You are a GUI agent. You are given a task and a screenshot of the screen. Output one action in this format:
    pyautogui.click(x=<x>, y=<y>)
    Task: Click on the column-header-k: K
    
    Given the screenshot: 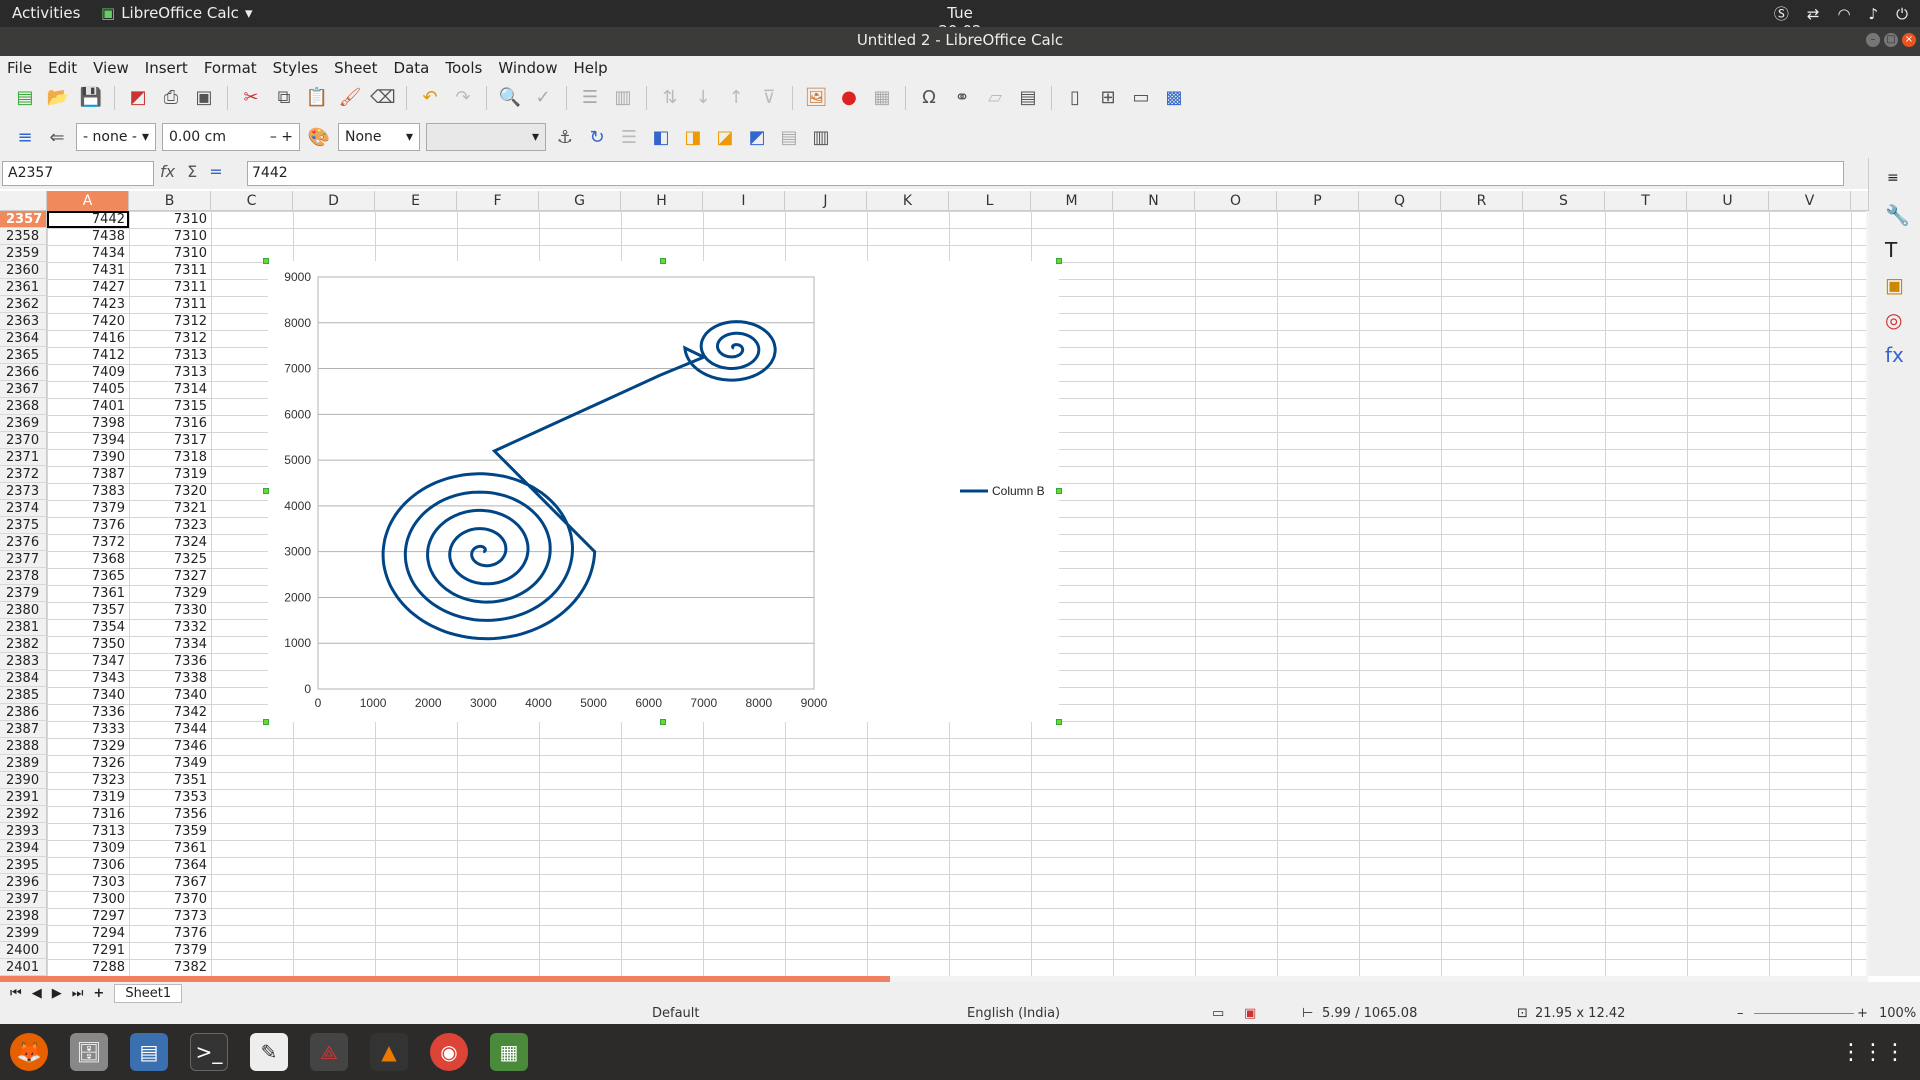 What is the action you would take?
    pyautogui.click(x=908, y=201)
    